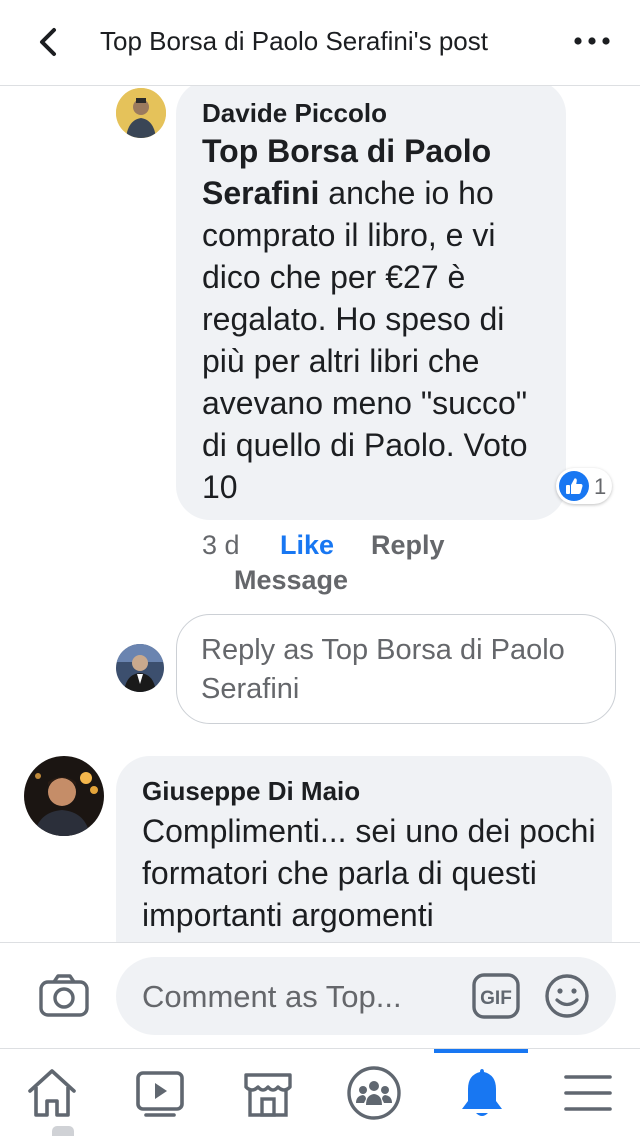  What do you see at coordinates (307, 545) in the screenshot?
I see `like-button: Like` at bounding box center [307, 545].